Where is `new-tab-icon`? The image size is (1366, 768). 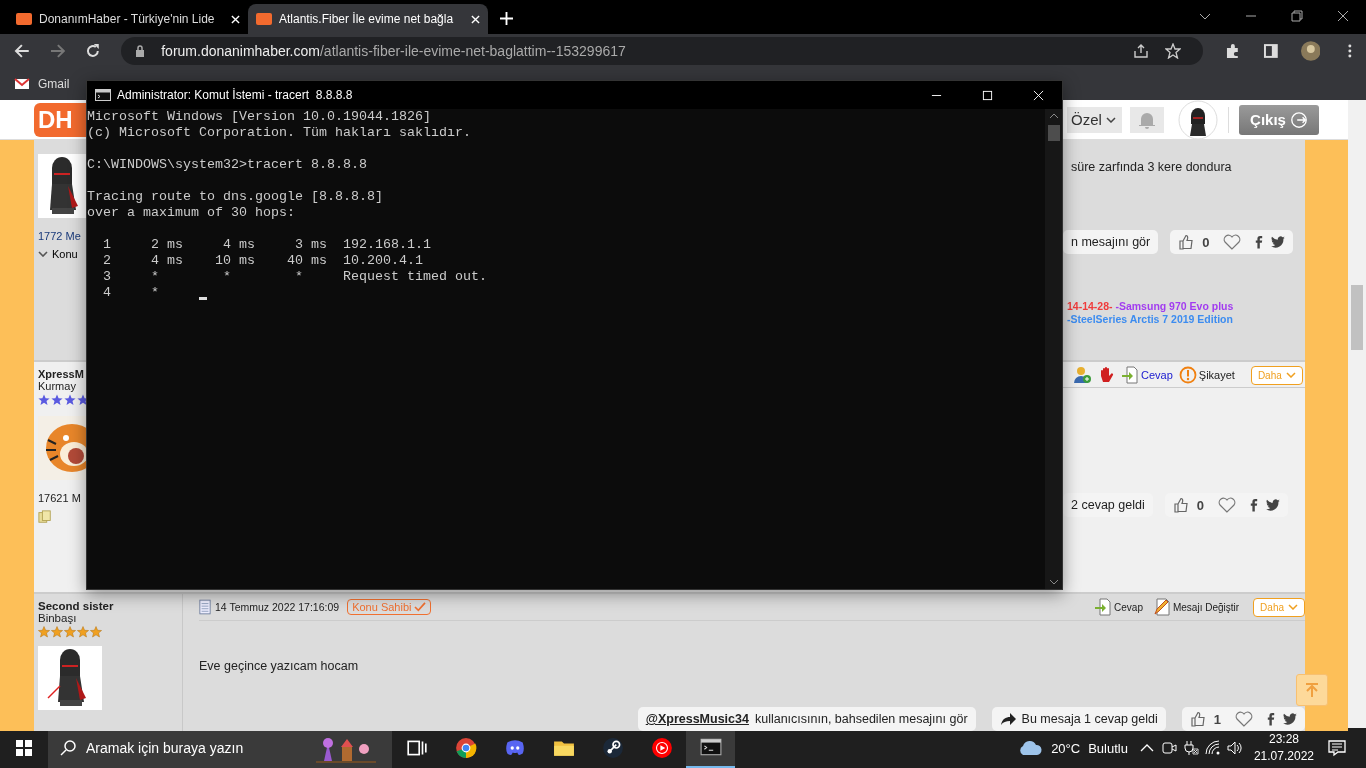 new-tab-icon is located at coordinates (506, 18).